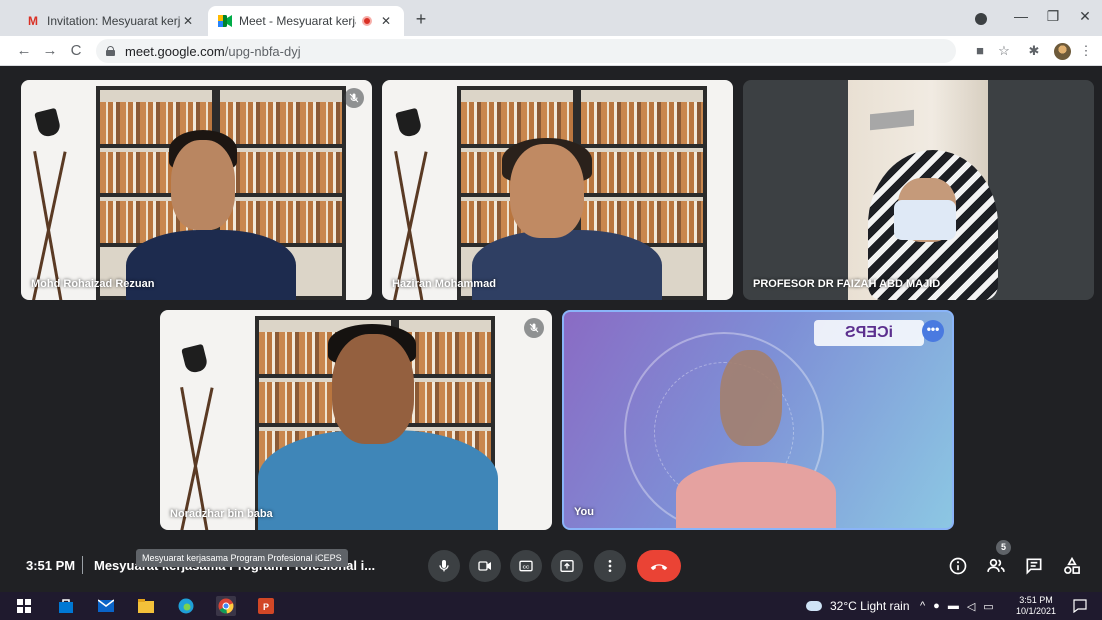  What do you see at coordinates (870, 606) in the screenshot?
I see `weather-text: 32°C Light rain` at bounding box center [870, 606].